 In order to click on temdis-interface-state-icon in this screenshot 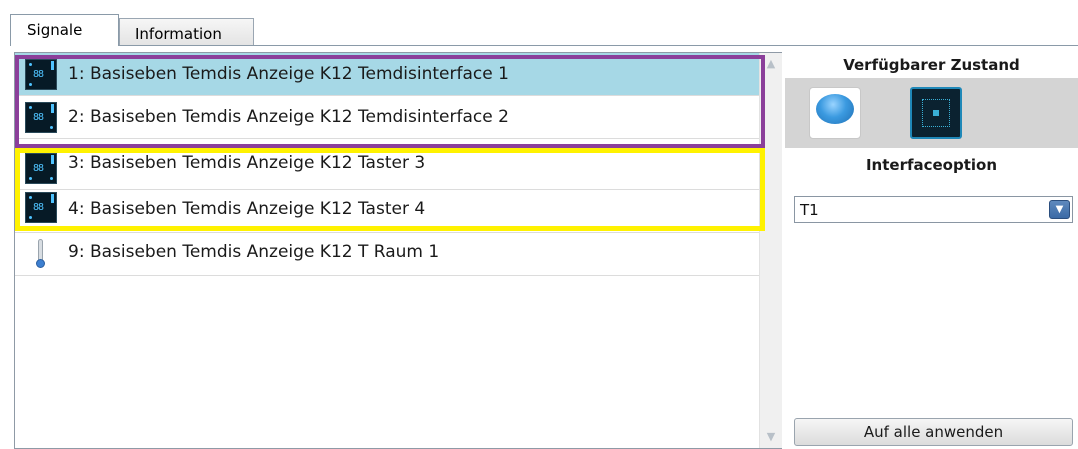, I will do `click(936, 113)`.